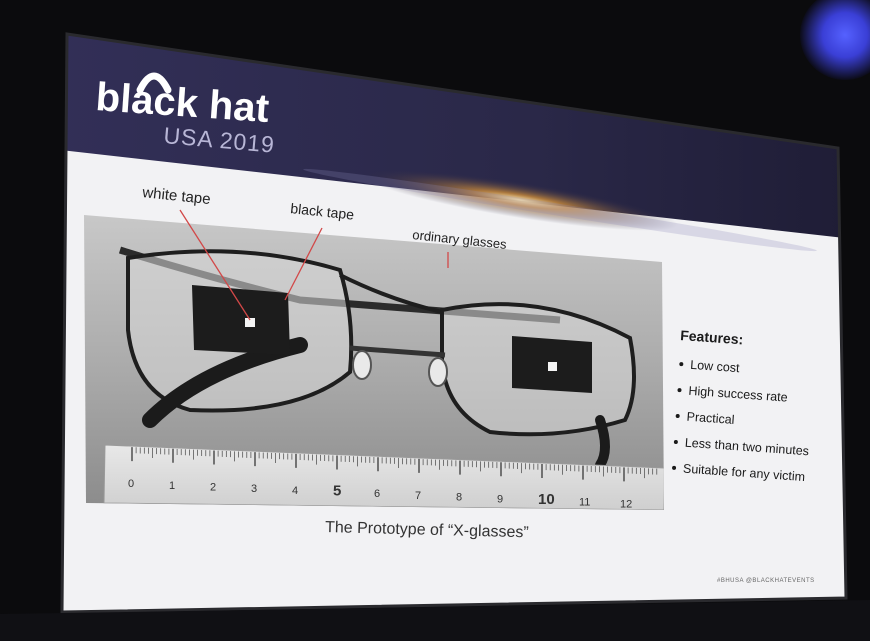 The image size is (870, 641). I want to click on white-tape-right, so click(552, 366).